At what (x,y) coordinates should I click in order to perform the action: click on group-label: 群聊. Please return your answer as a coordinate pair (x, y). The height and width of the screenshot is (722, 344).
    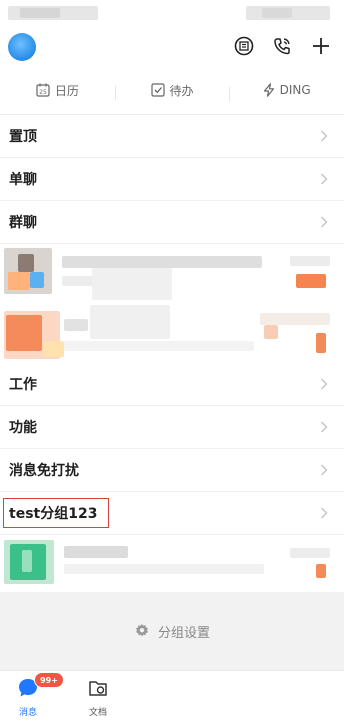
    Looking at the image, I should click on (23, 223).